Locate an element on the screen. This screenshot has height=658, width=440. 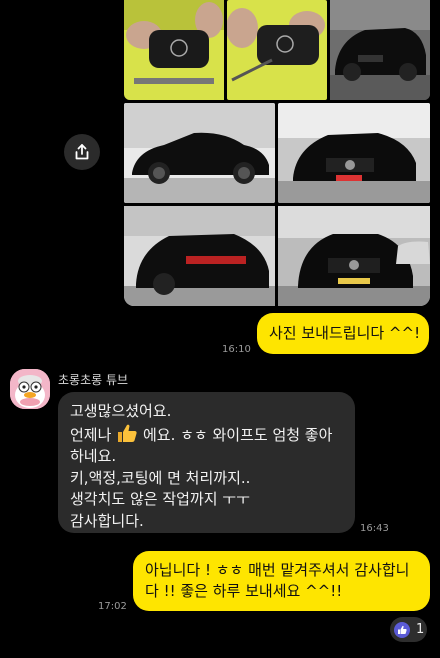
share-button is located at coordinates (82, 152).